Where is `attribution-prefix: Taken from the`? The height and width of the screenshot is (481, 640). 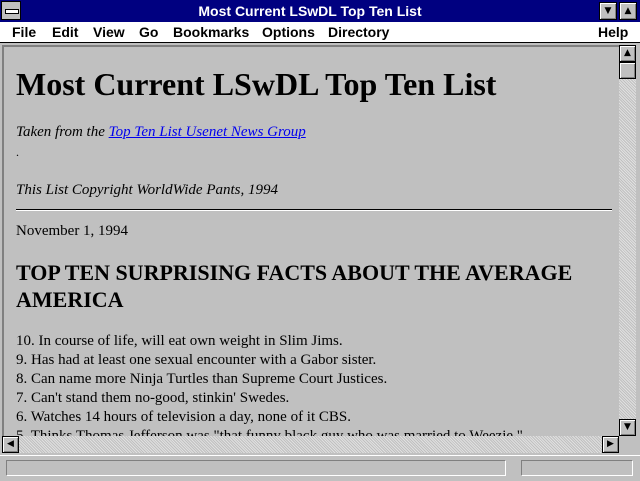 attribution-prefix: Taken from the is located at coordinates (62, 132).